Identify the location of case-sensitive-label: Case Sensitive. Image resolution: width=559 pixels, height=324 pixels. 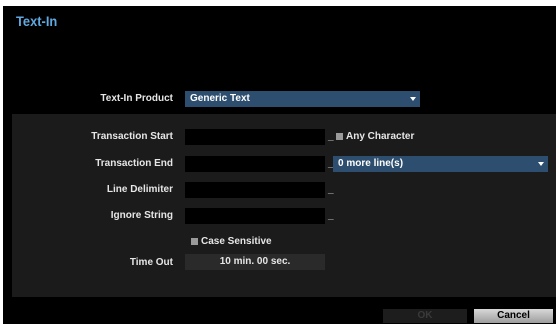
(236, 241).